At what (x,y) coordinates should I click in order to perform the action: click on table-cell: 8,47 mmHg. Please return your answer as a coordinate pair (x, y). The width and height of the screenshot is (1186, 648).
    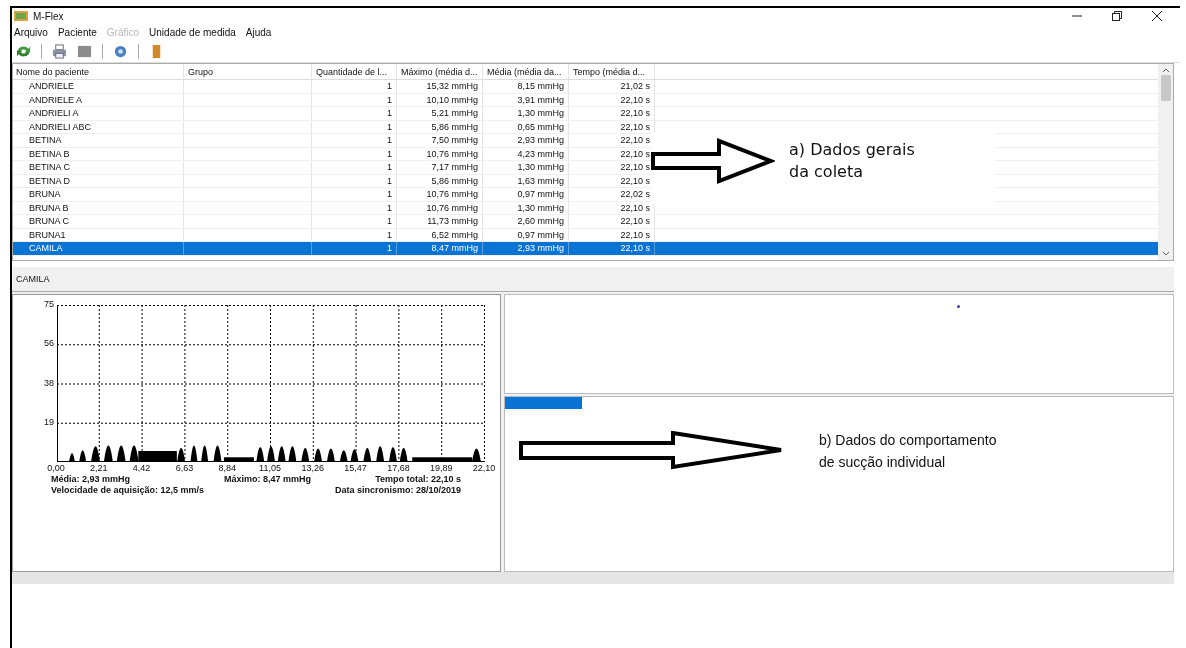
    Looking at the image, I should click on (454, 248).